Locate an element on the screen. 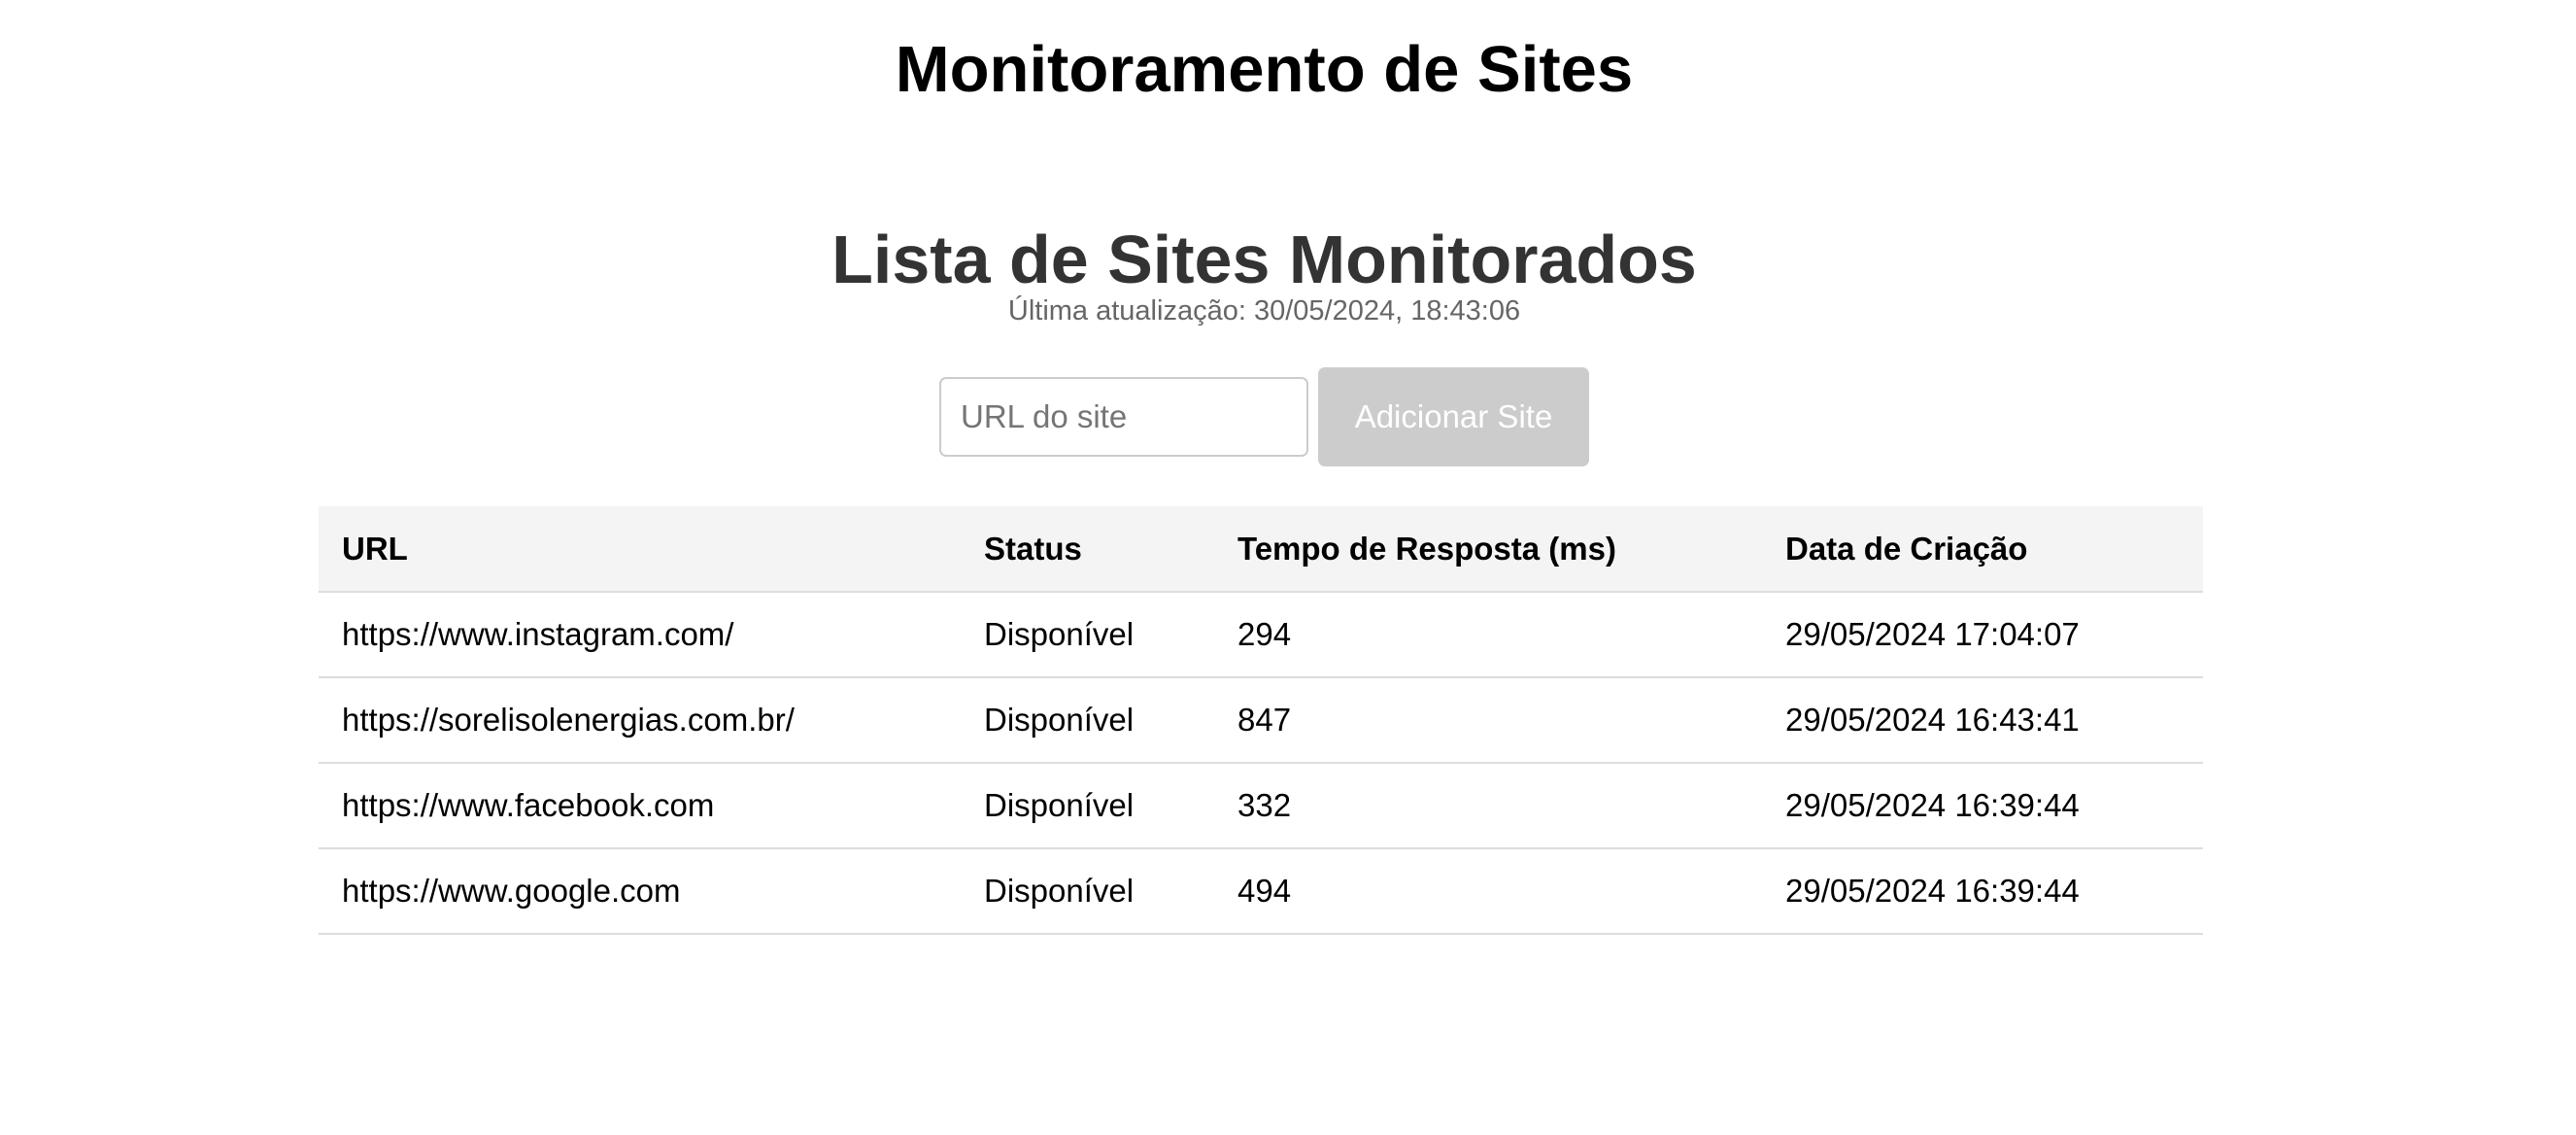 This screenshot has width=2576, height=1135. column-header-status: Status is located at coordinates (1087, 549).